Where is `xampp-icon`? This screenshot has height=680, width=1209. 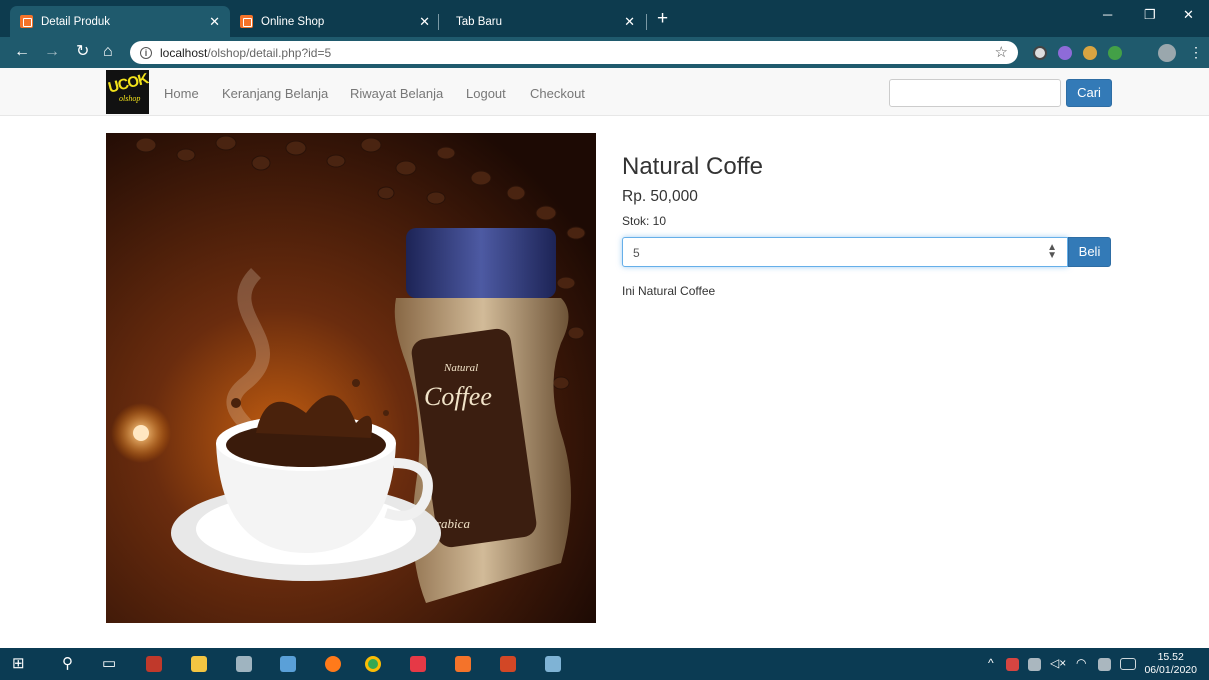
xampp-icon is located at coordinates (463, 664).